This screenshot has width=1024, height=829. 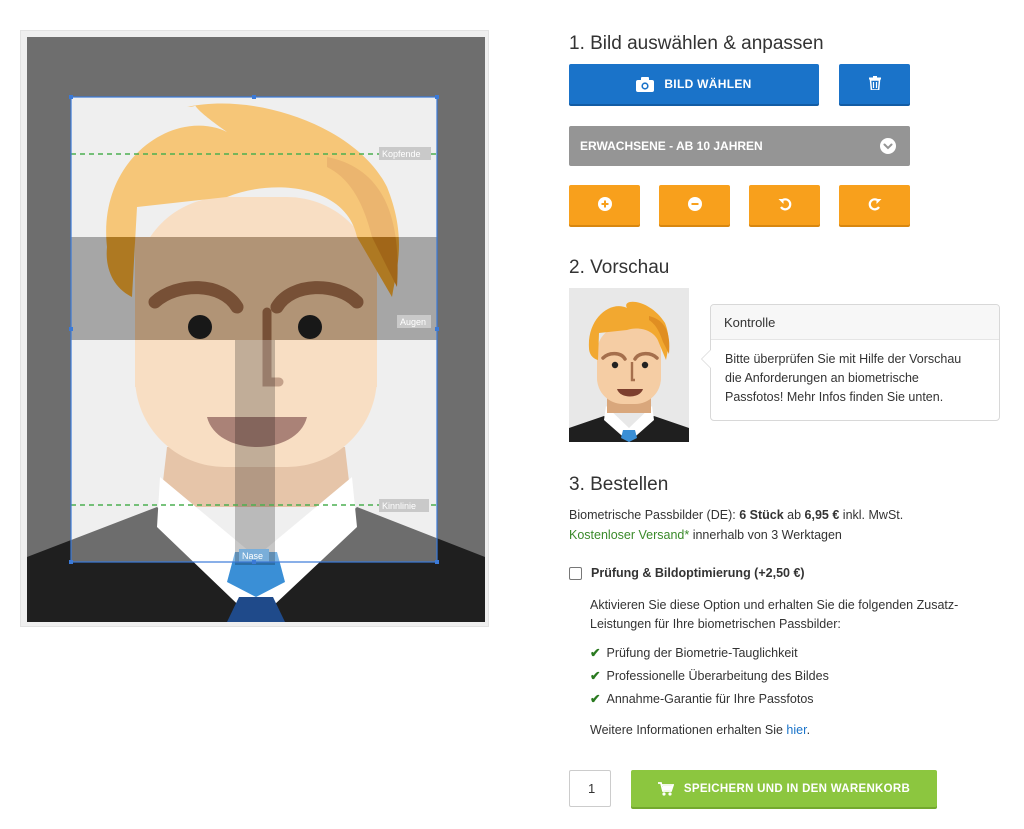 I want to click on zoom-out-button, so click(x=694, y=205).